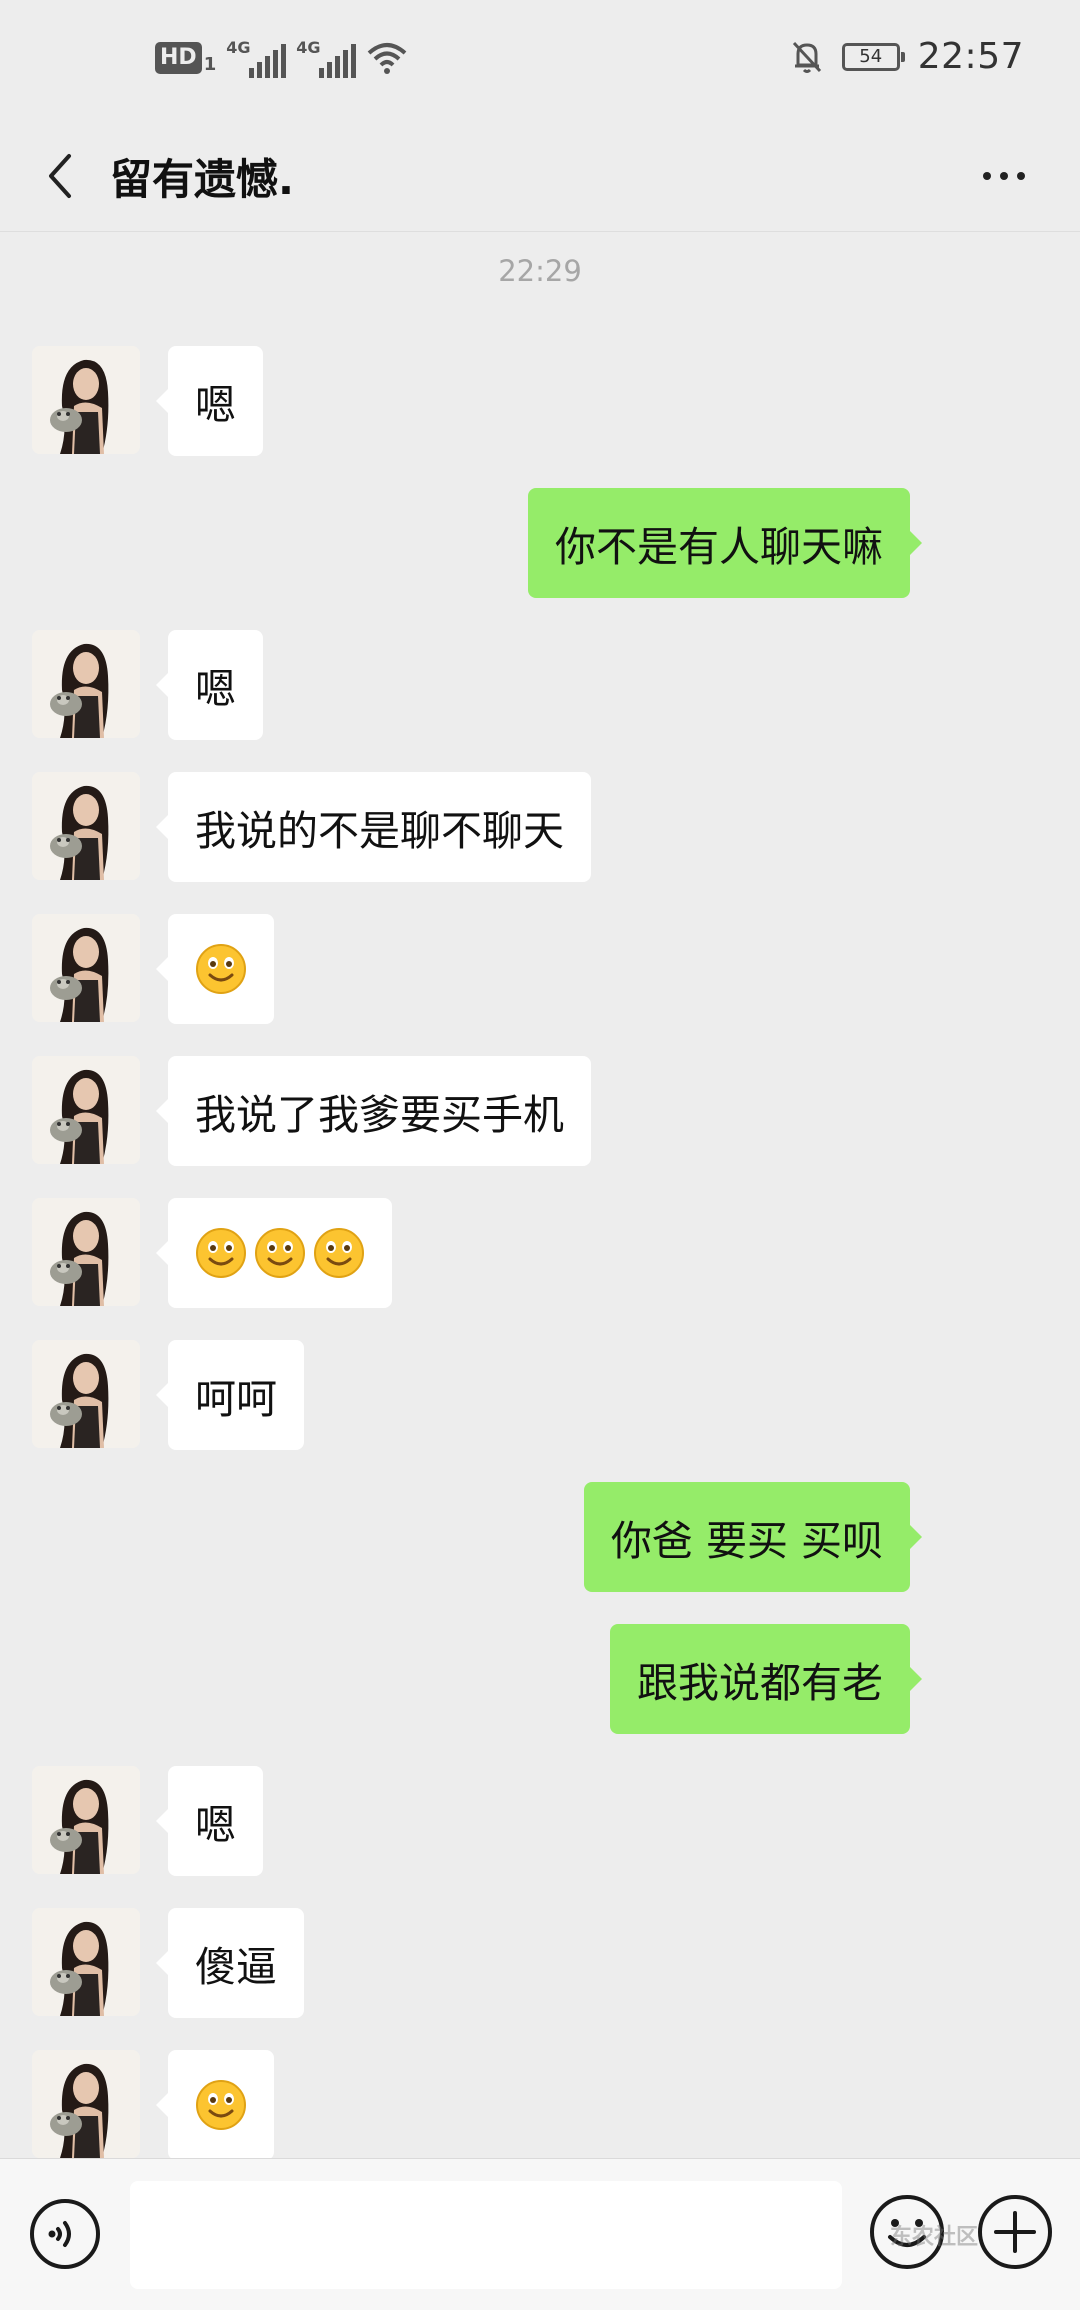 The height and width of the screenshot is (2310, 1080). Describe the element at coordinates (379, 1115) in the screenshot. I see `message-text: 我说了我爹要买手机` at that location.